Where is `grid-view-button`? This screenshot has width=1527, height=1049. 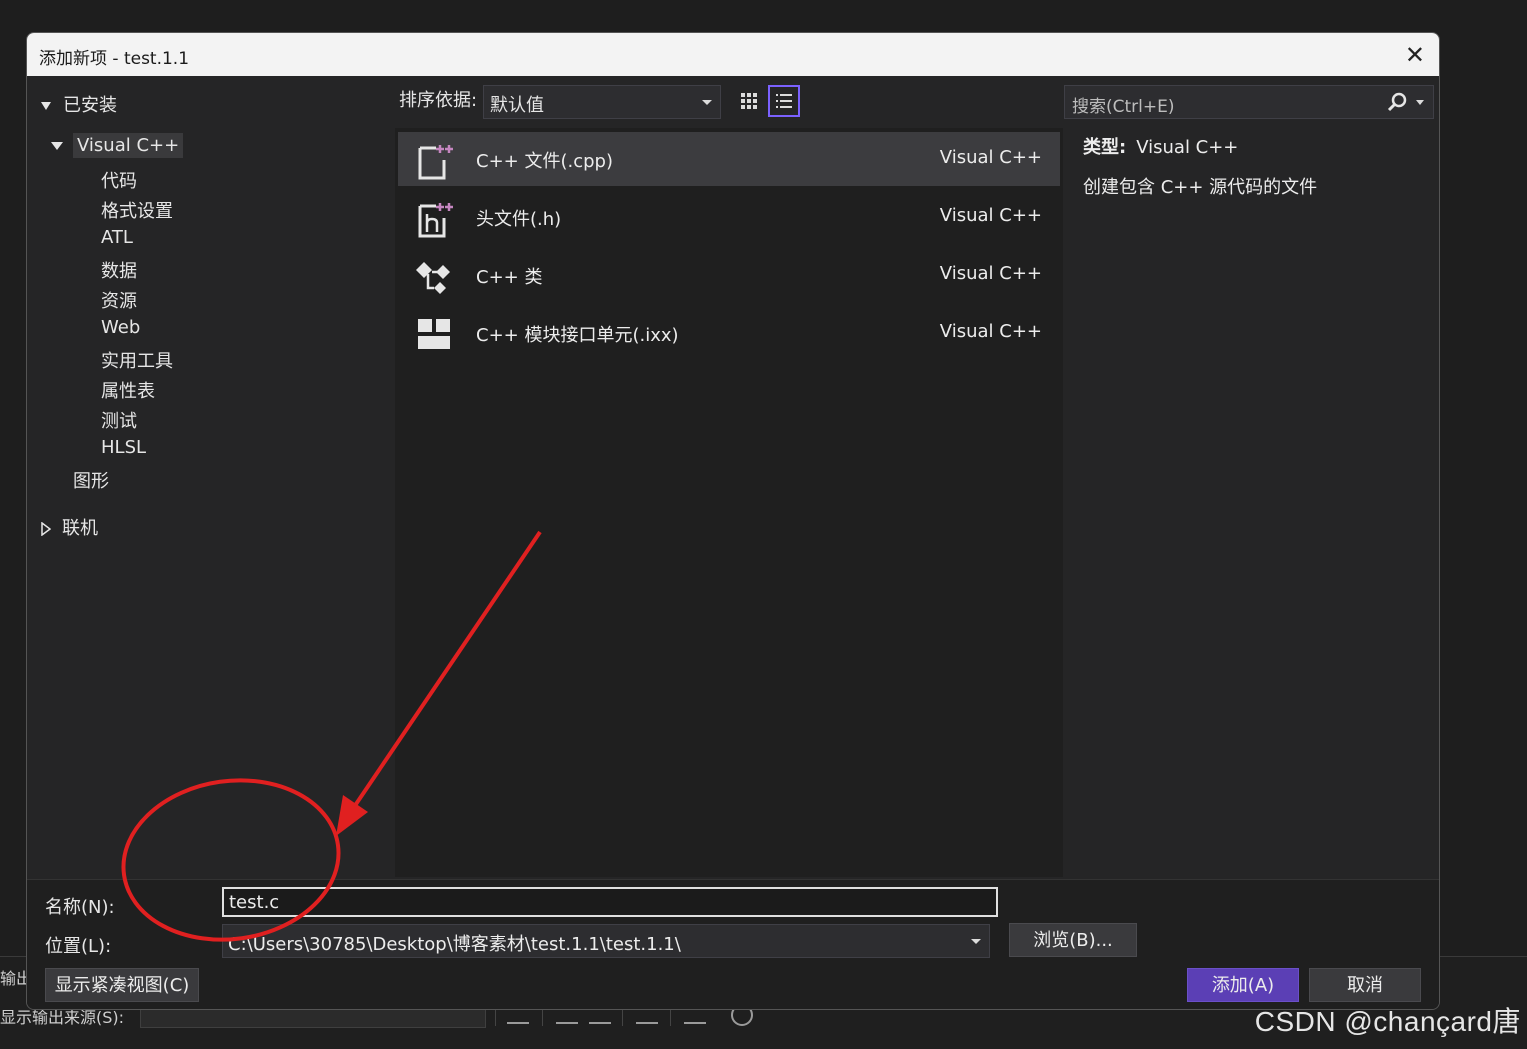 grid-view-button is located at coordinates (749, 101).